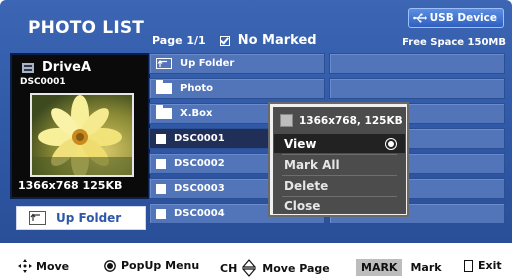 The width and height of the screenshot is (512, 279). What do you see at coordinates (339, 185) in the screenshot?
I see `popup-item-delete: Delete` at bounding box center [339, 185].